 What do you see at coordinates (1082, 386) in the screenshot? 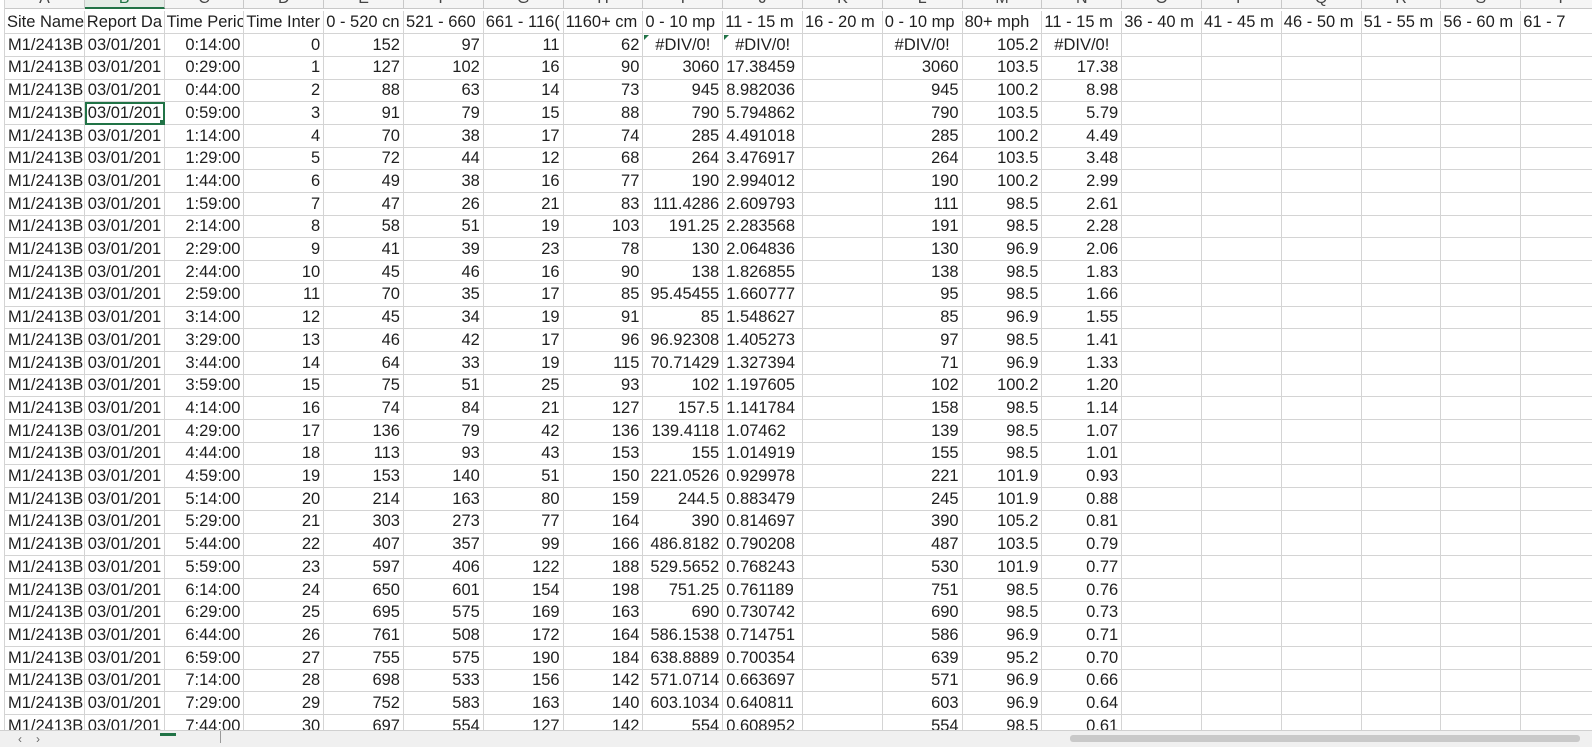
I see `data-cell: 1.20` at bounding box center [1082, 386].